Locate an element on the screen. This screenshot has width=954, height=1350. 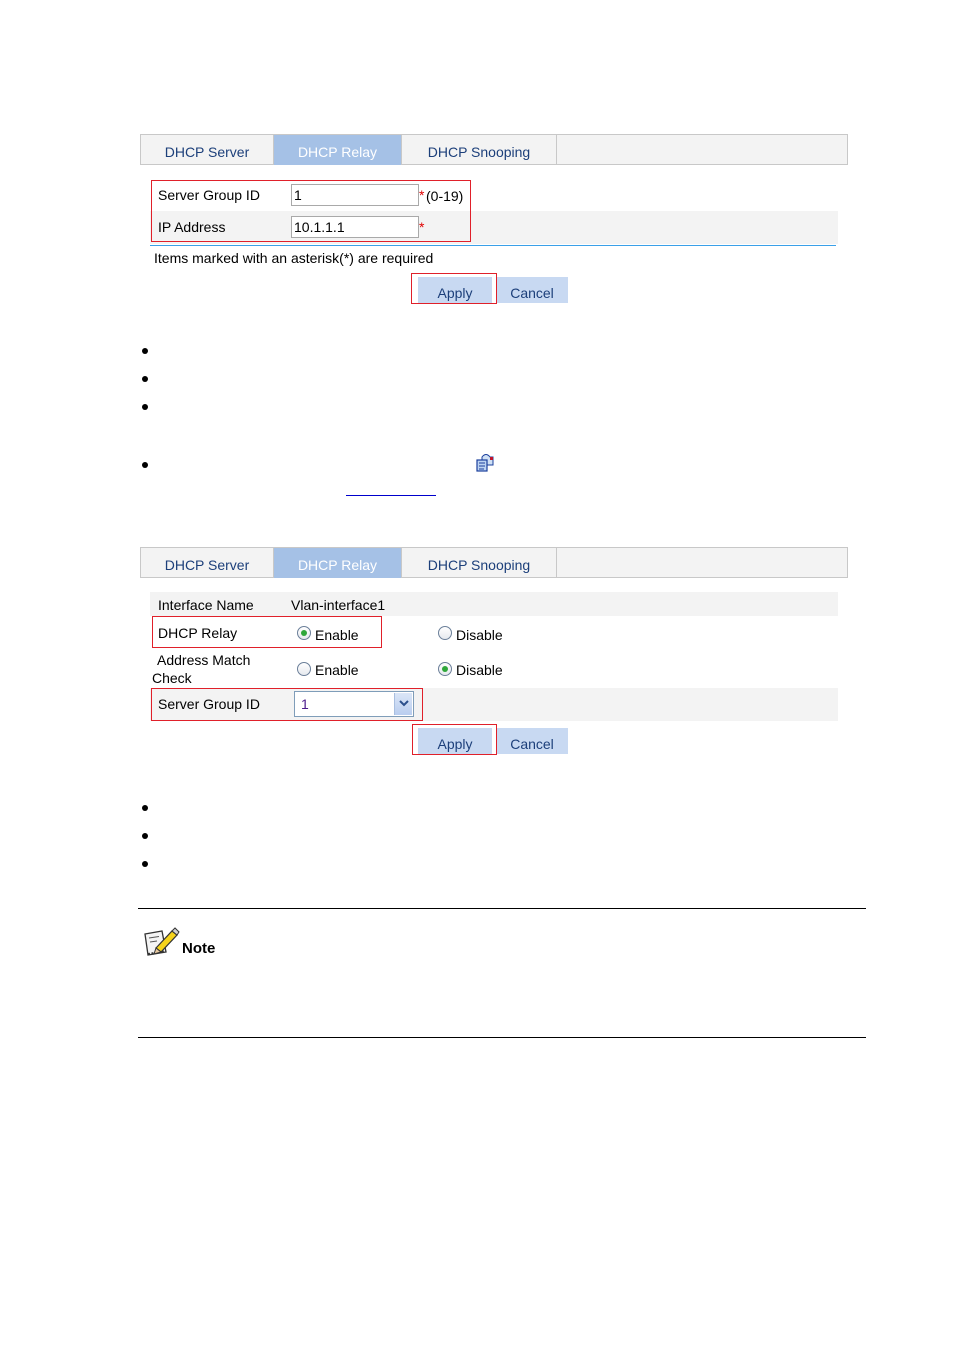
address-match-enable-radio is located at coordinates (304, 669).